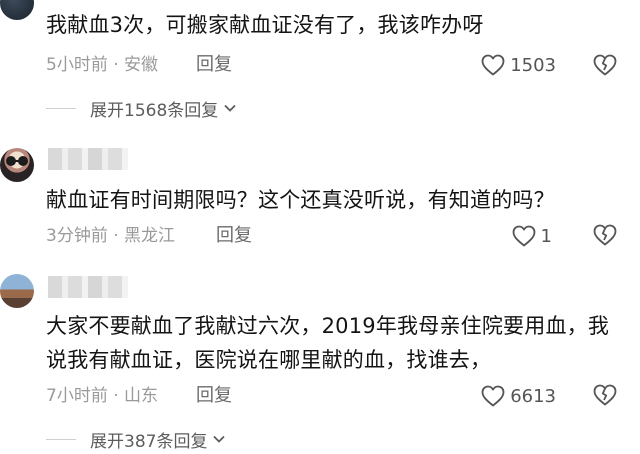  I want to click on like-count: 1503, so click(533, 65).